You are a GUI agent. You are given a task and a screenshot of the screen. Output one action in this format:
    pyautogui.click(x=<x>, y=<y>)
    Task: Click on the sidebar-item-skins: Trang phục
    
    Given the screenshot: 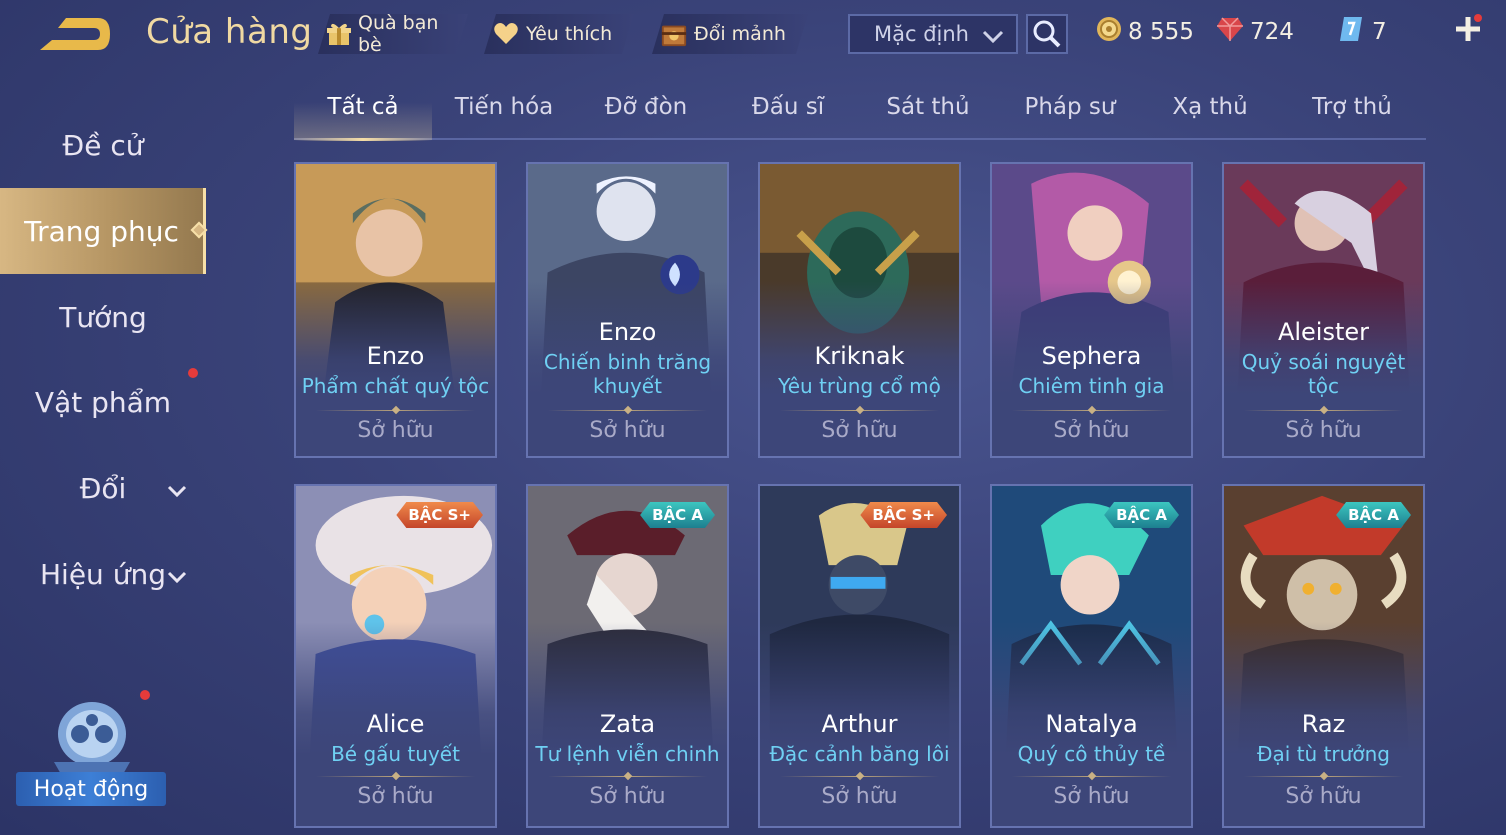 What is the action you would take?
    pyautogui.click(x=104, y=231)
    